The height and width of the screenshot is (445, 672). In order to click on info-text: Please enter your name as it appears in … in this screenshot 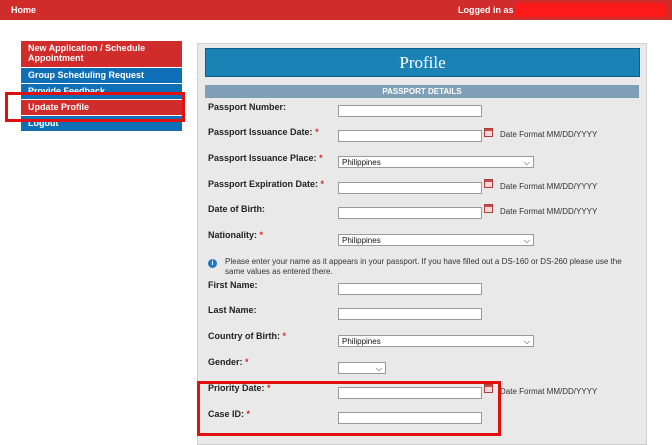, I will do `click(423, 266)`.